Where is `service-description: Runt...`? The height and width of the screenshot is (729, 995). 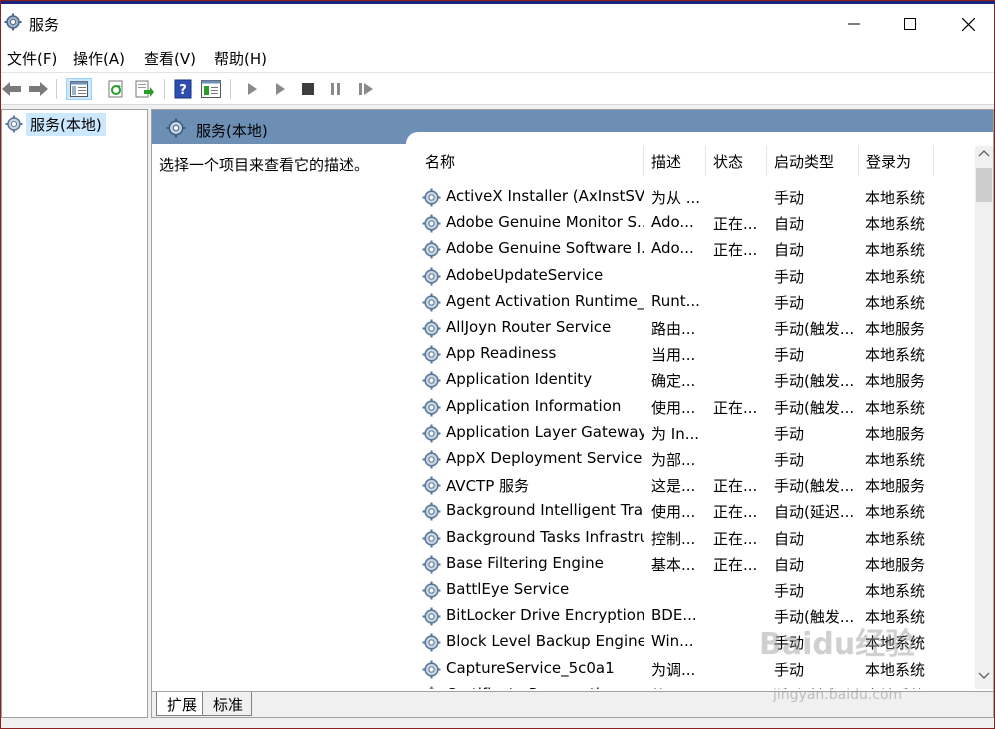 service-description: Runt... is located at coordinates (675, 300).